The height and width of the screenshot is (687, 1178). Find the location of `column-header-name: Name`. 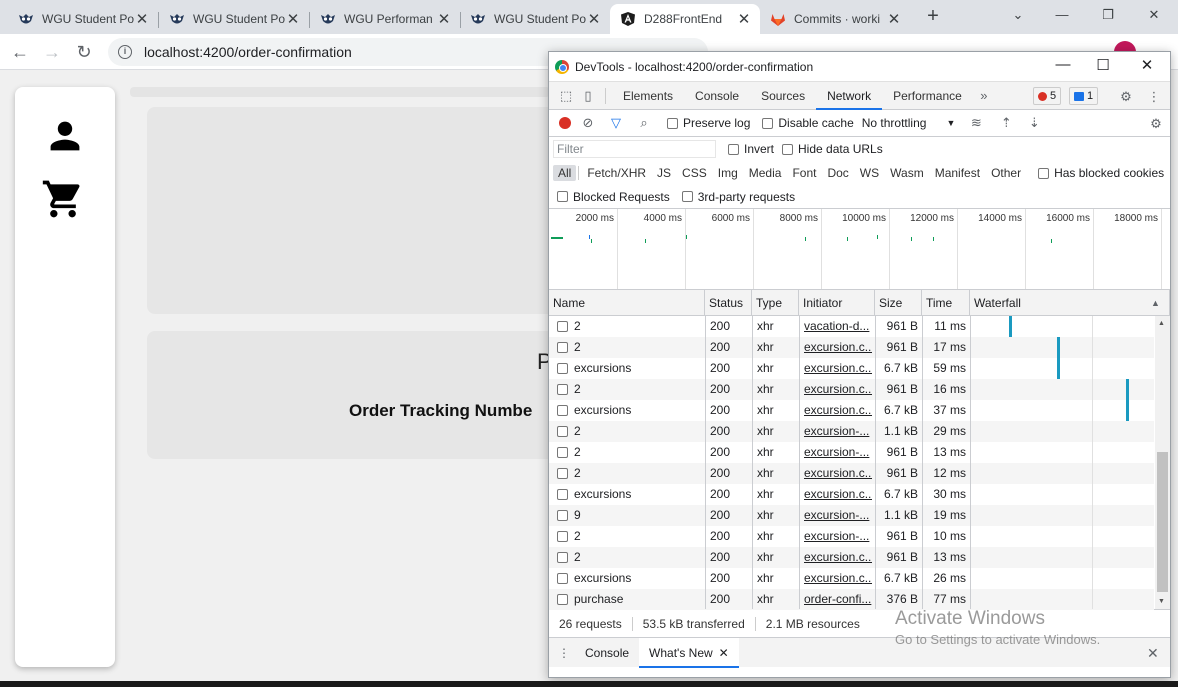

column-header-name: Name is located at coordinates (627, 303).